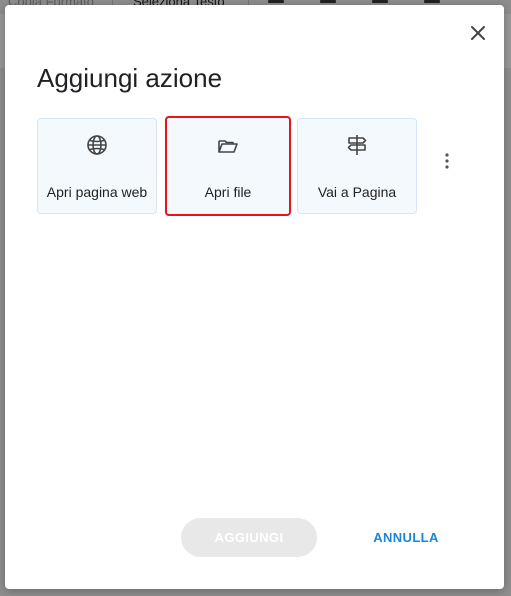 The height and width of the screenshot is (596, 511). I want to click on action-tile-label: Apri pagina web, so click(97, 192).